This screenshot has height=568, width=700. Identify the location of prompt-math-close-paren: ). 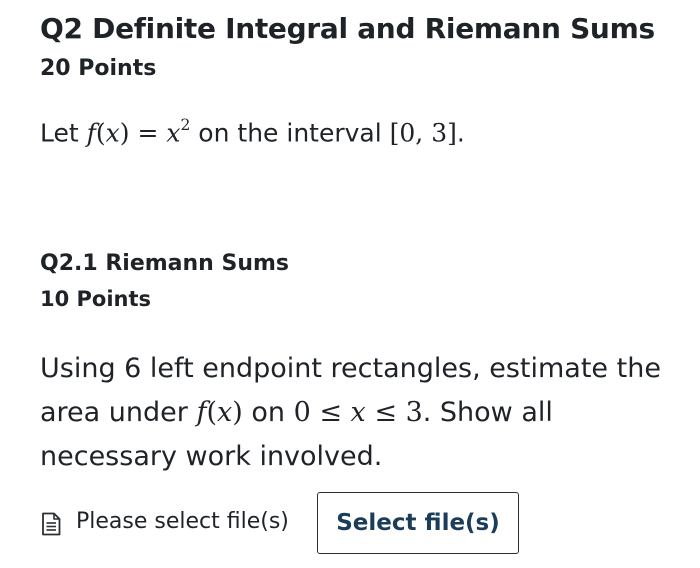
(237, 412).